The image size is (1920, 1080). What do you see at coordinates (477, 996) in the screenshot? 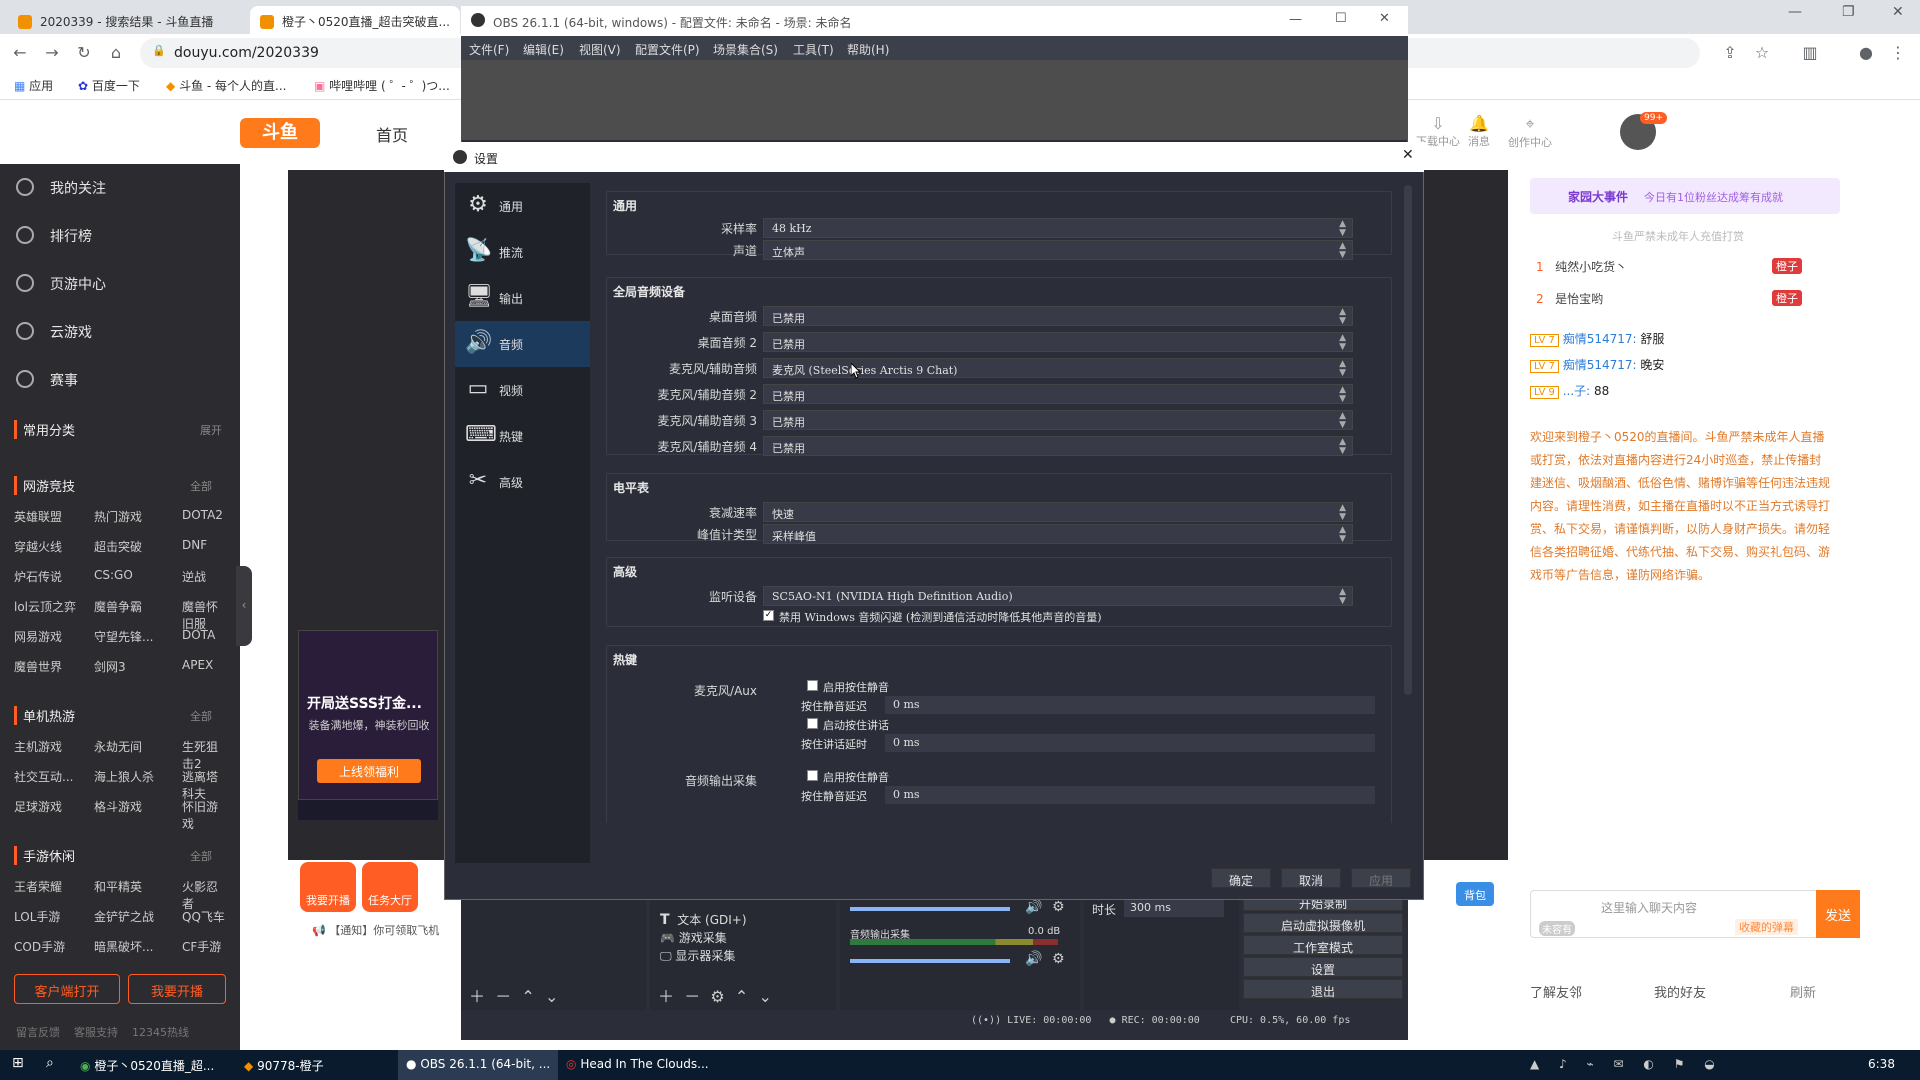
I see `add-icon: ＋` at bounding box center [477, 996].